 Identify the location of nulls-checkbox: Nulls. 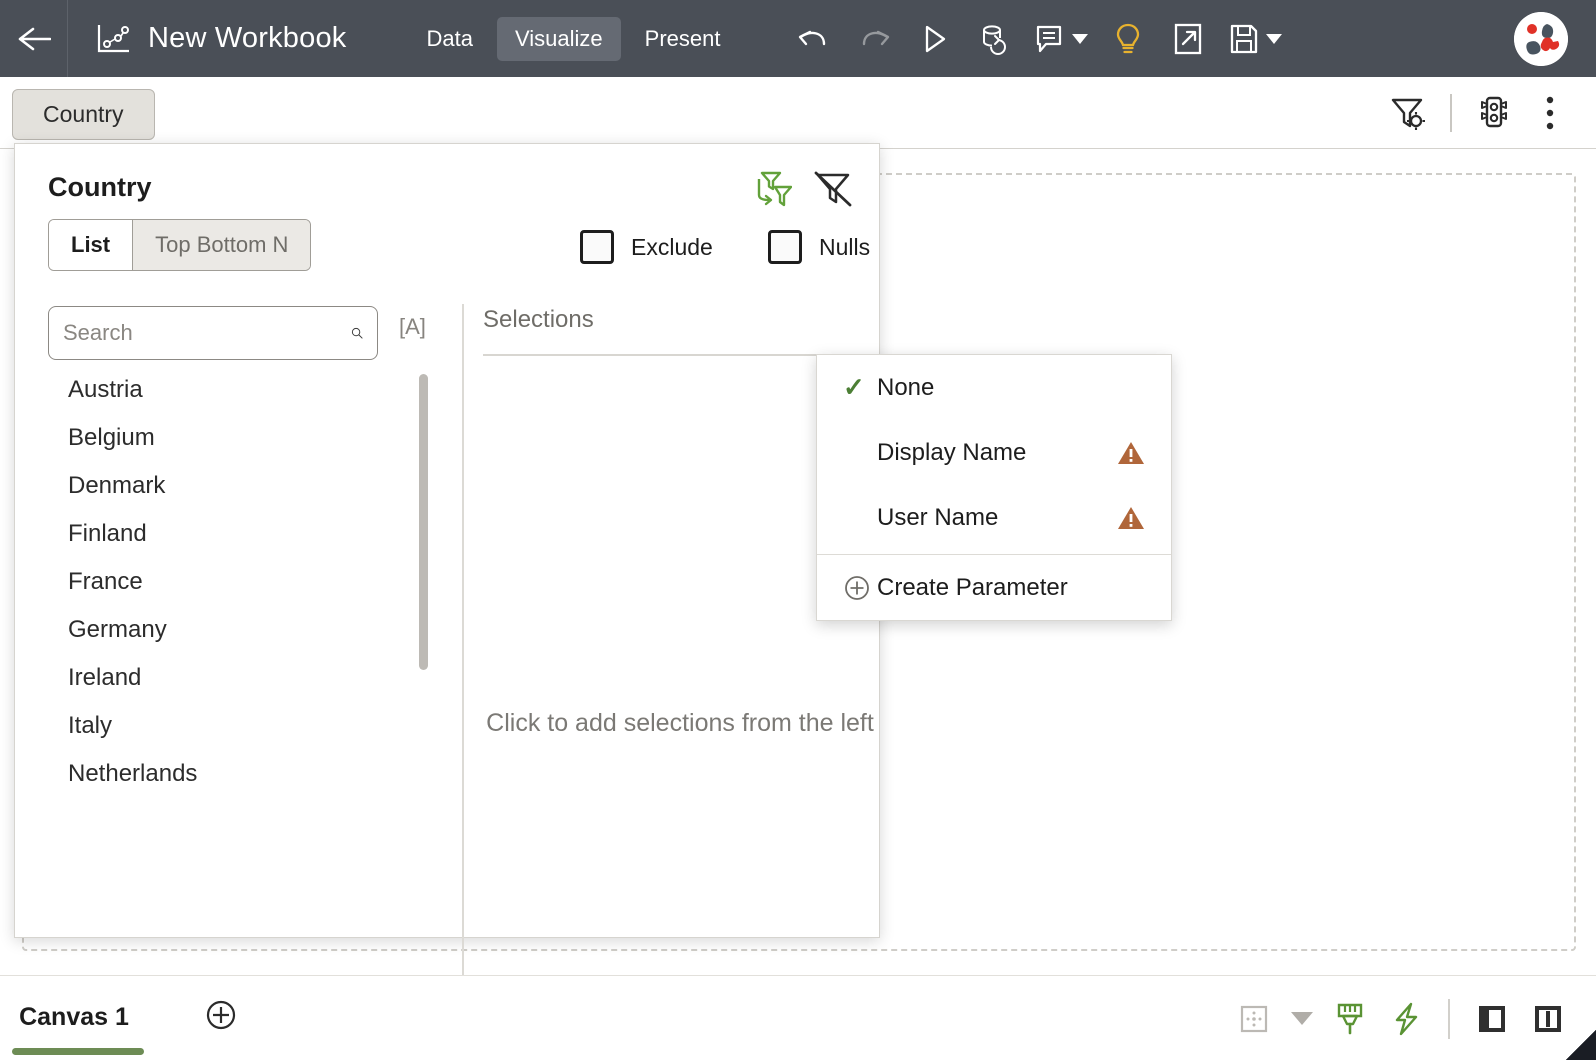
(819, 247).